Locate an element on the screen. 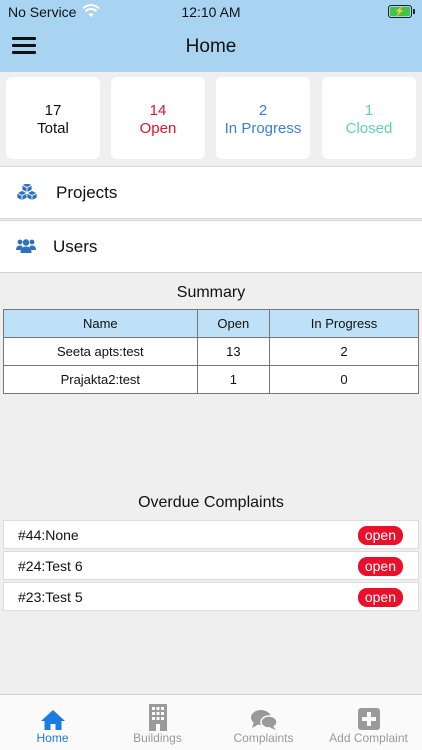  stat-count: 14 is located at coordinates (158, 110).